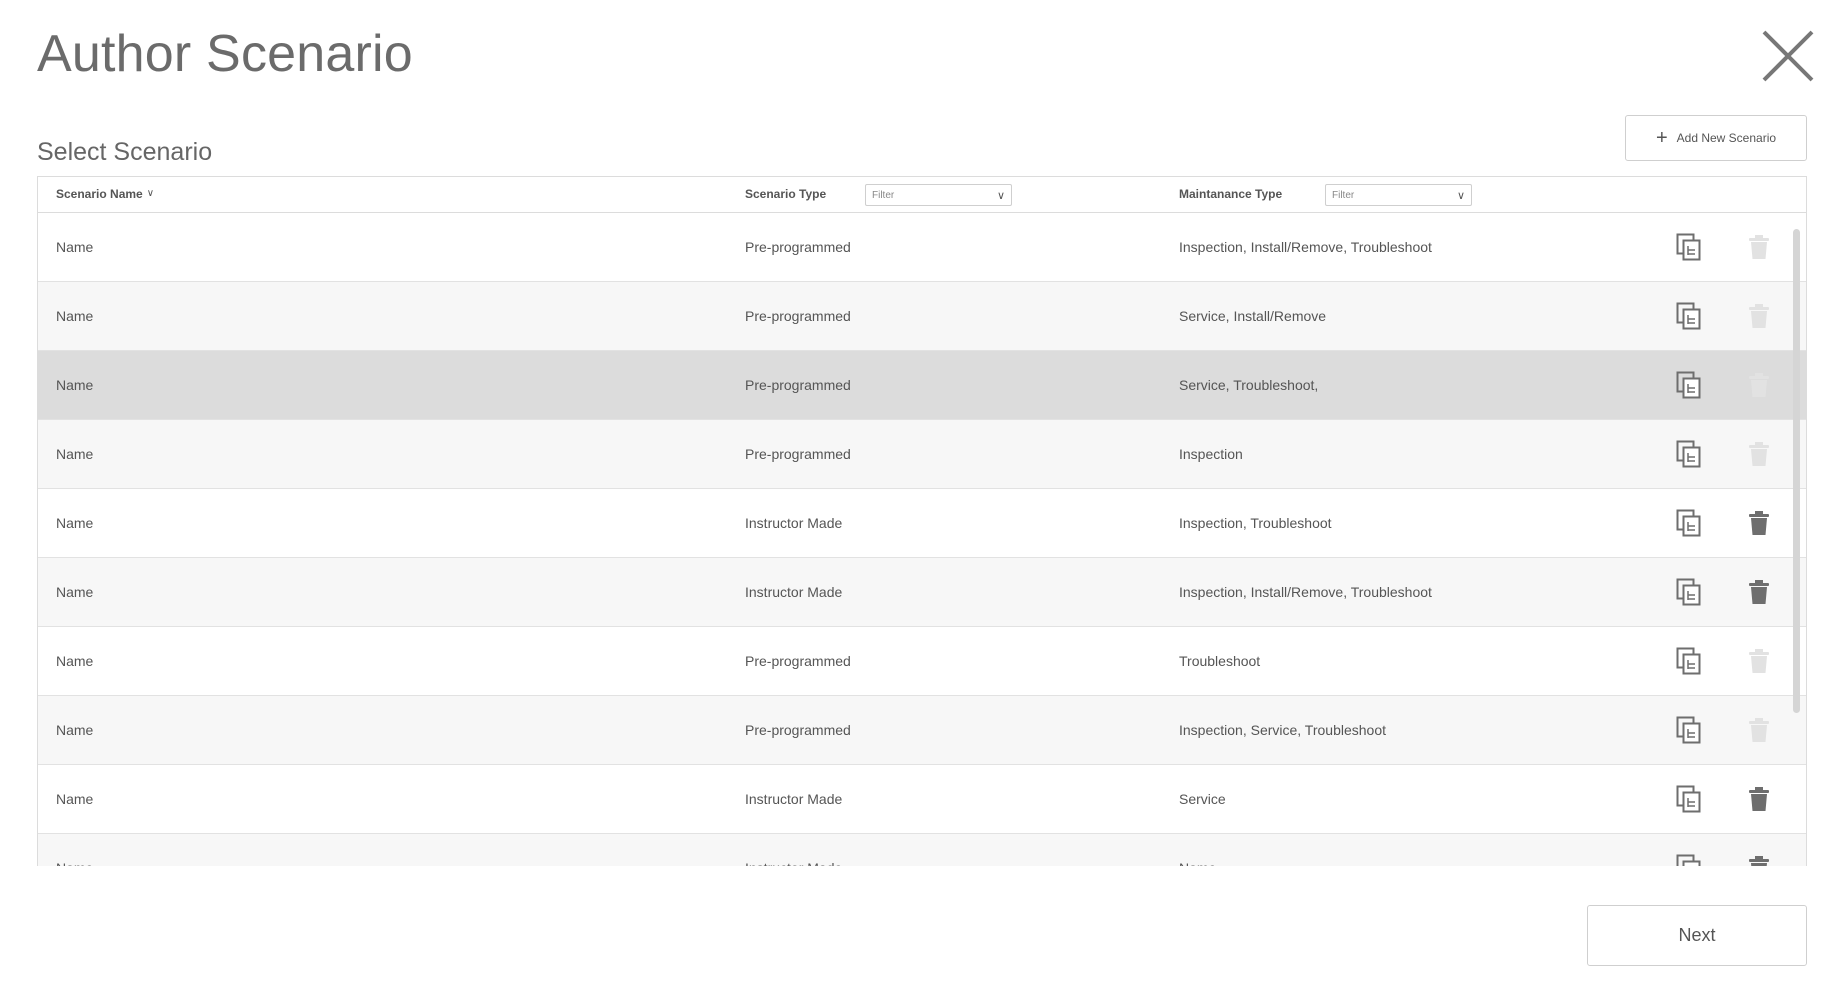 This screenshot has height=995, width=1834. I want to click on page-title: Author Scenario, so click(225, 54).